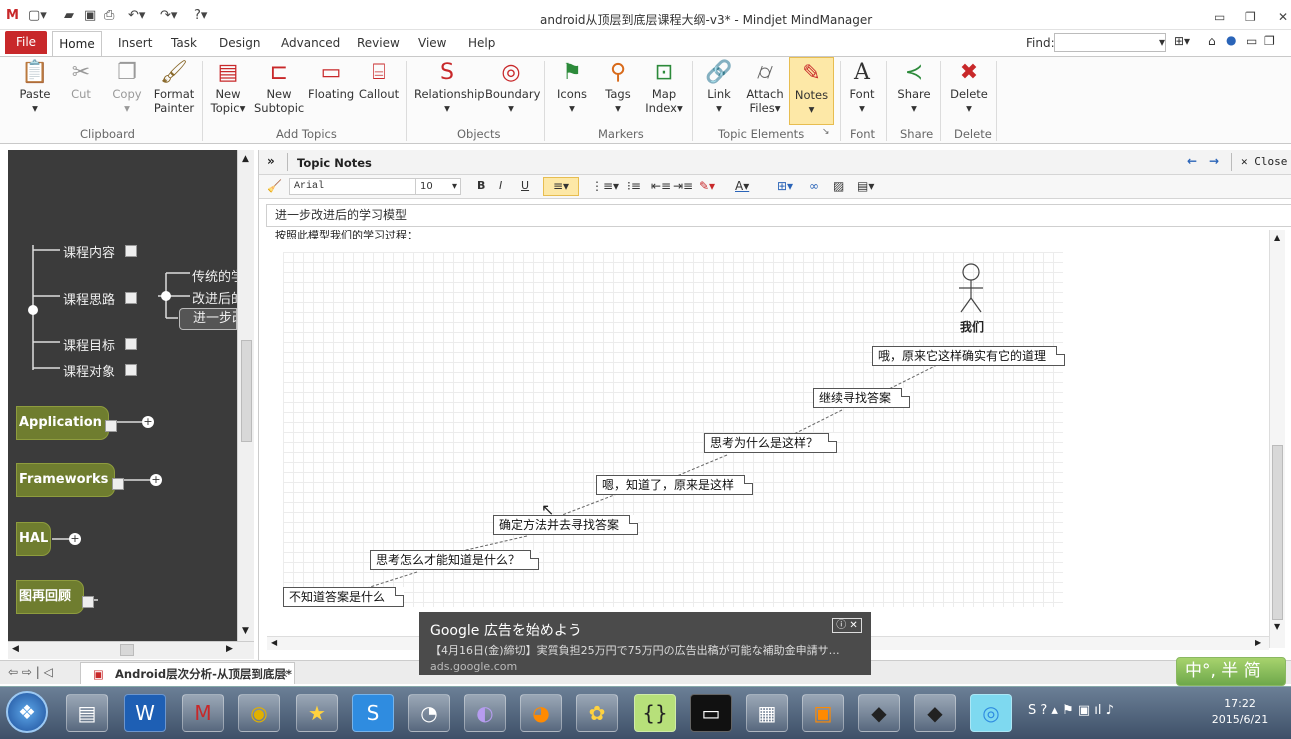 The image size is (1291, 739). Describe the element at coordinates (785, 186) in the screenshot. I see `table-icon: ⊞▾` at that location.